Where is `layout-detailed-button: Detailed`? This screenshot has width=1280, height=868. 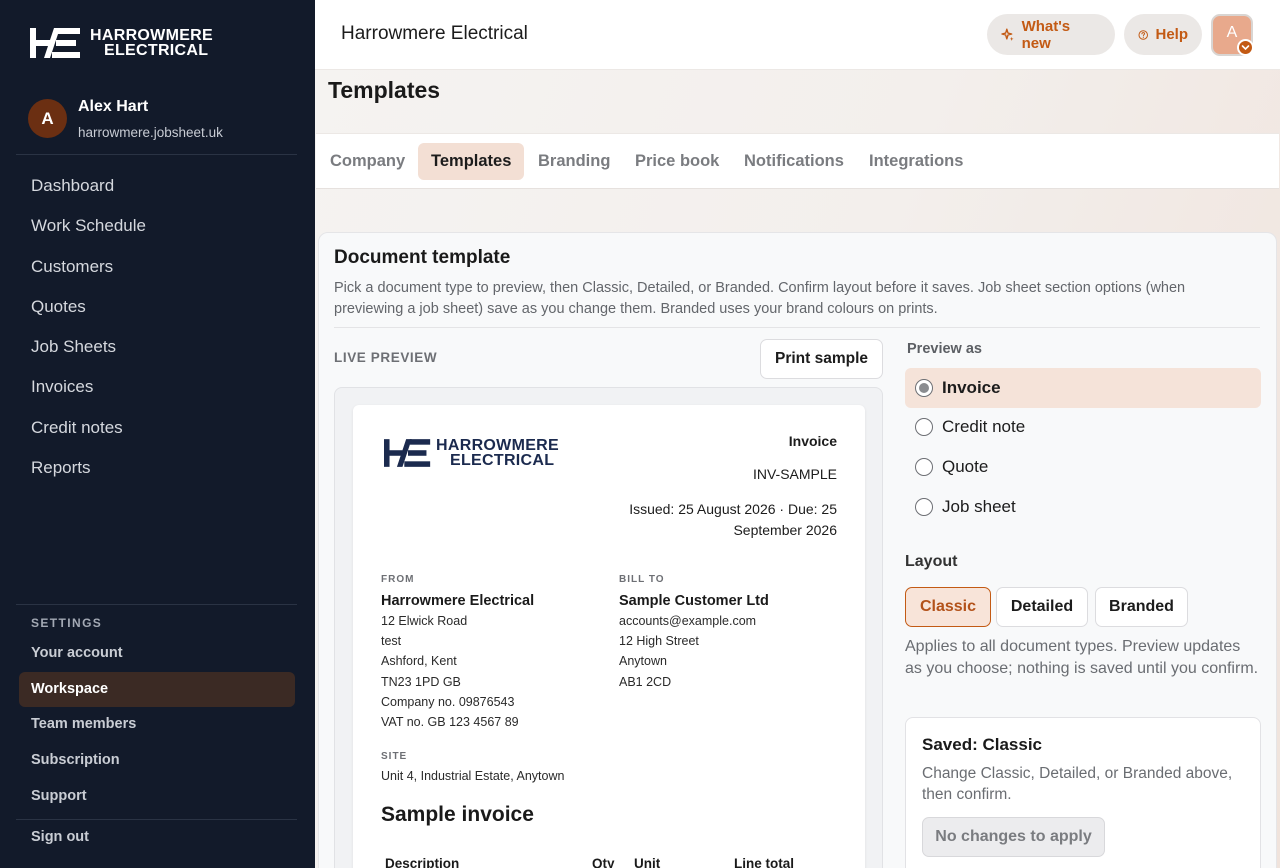 layout-detailed-button: Detailed is located at coordinates (1042, 607).